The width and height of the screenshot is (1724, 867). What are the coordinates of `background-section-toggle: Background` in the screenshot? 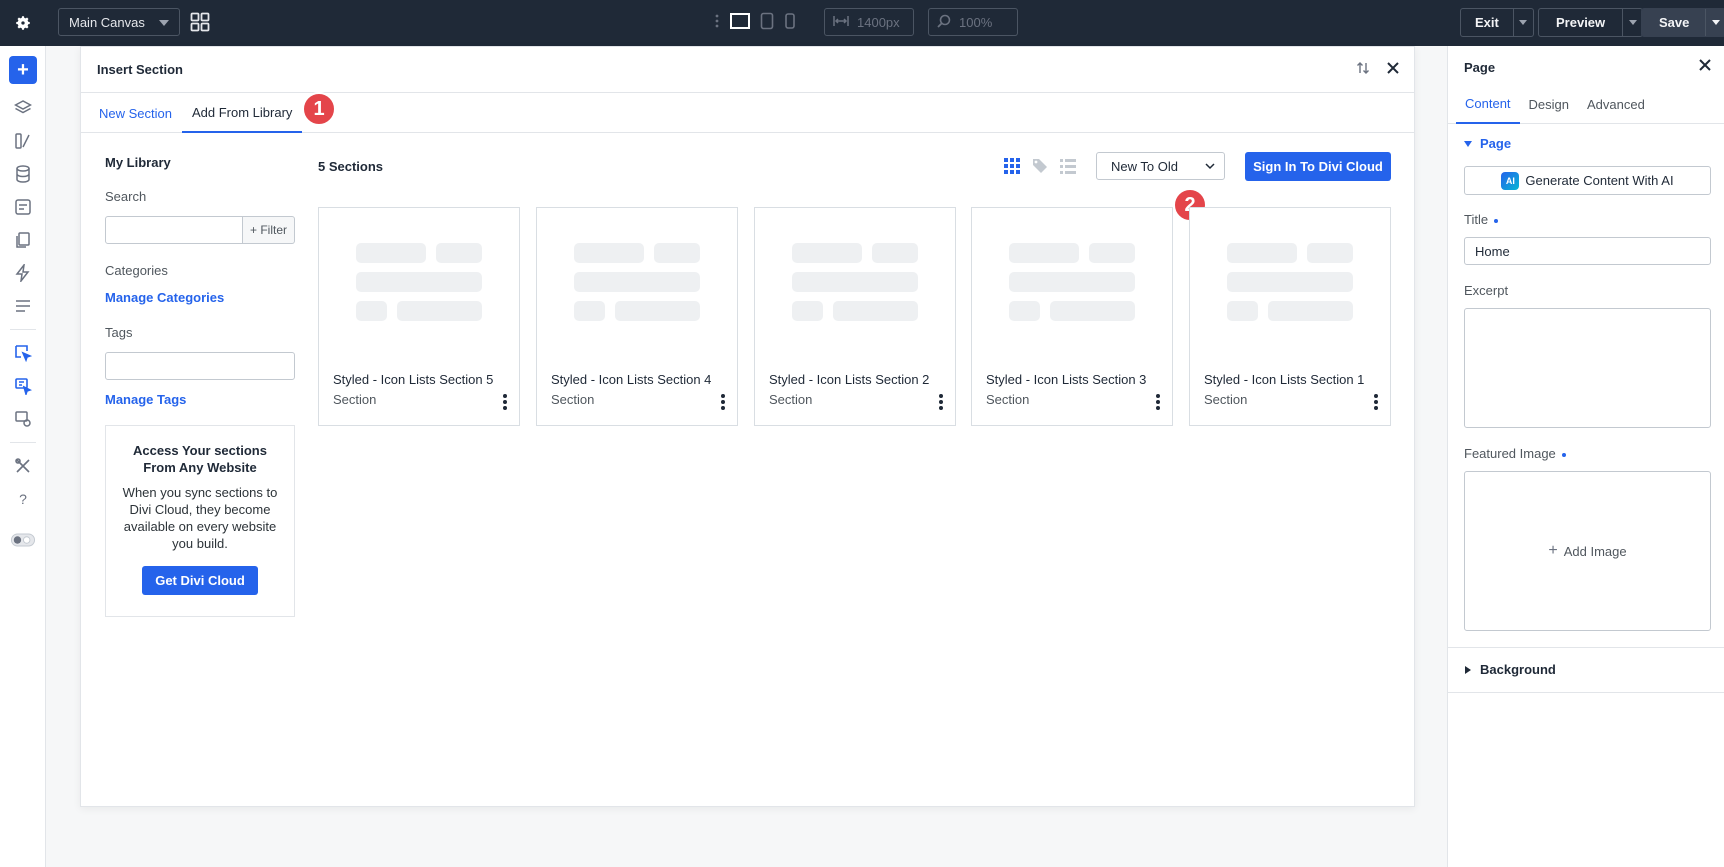 It's located at (1510, 669).